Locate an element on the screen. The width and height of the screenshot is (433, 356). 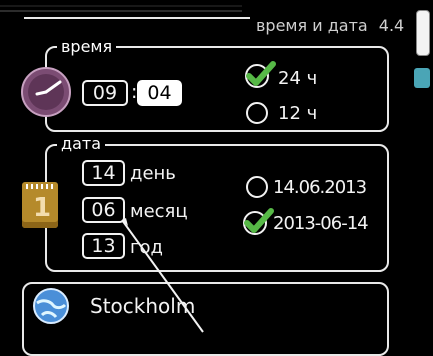
page-id: 4.4 is located at coordinates (391, 25).